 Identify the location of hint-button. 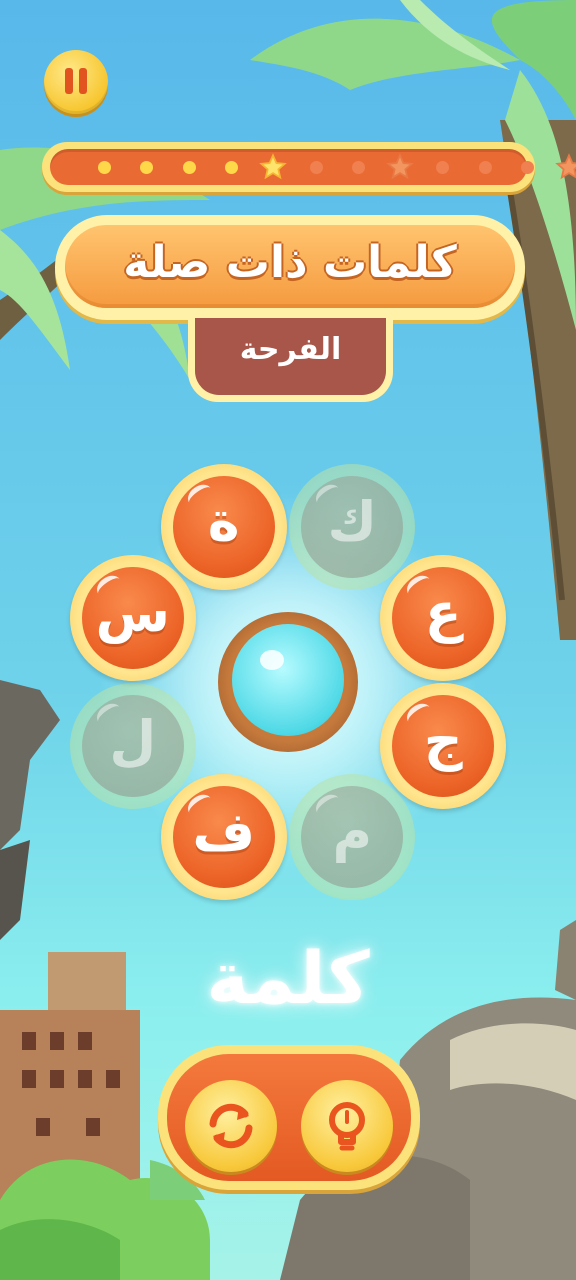
(347, 1126).